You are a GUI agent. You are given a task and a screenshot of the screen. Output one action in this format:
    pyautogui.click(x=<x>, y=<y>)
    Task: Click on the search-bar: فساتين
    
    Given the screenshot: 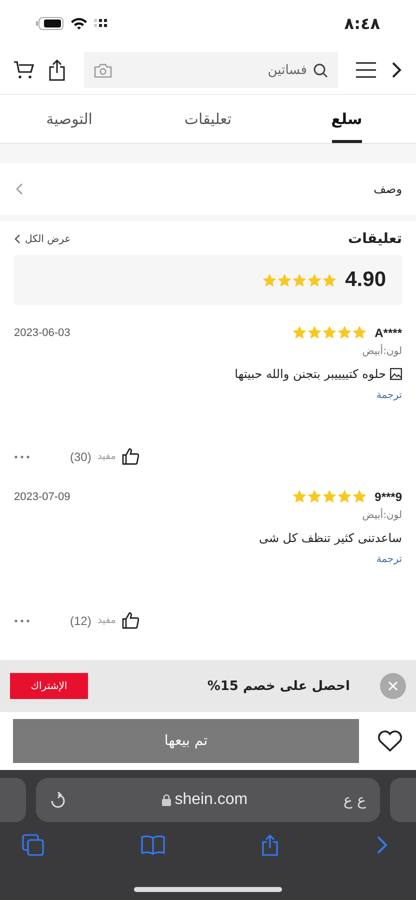 What is the action you would take?
    pyautogui.click(x=211, y=70)
    